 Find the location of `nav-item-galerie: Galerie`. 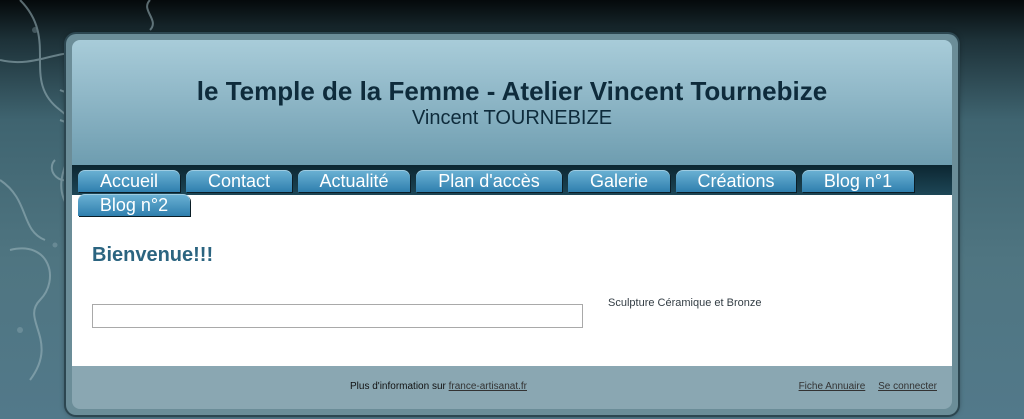

nav-item-galerie: Galerie is located at coordinates (619, 181).